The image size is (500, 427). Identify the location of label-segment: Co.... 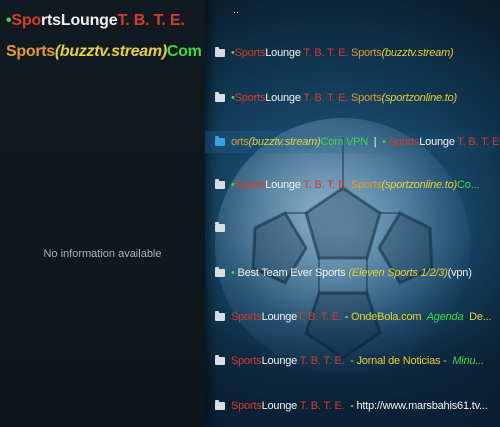
(468, 185).